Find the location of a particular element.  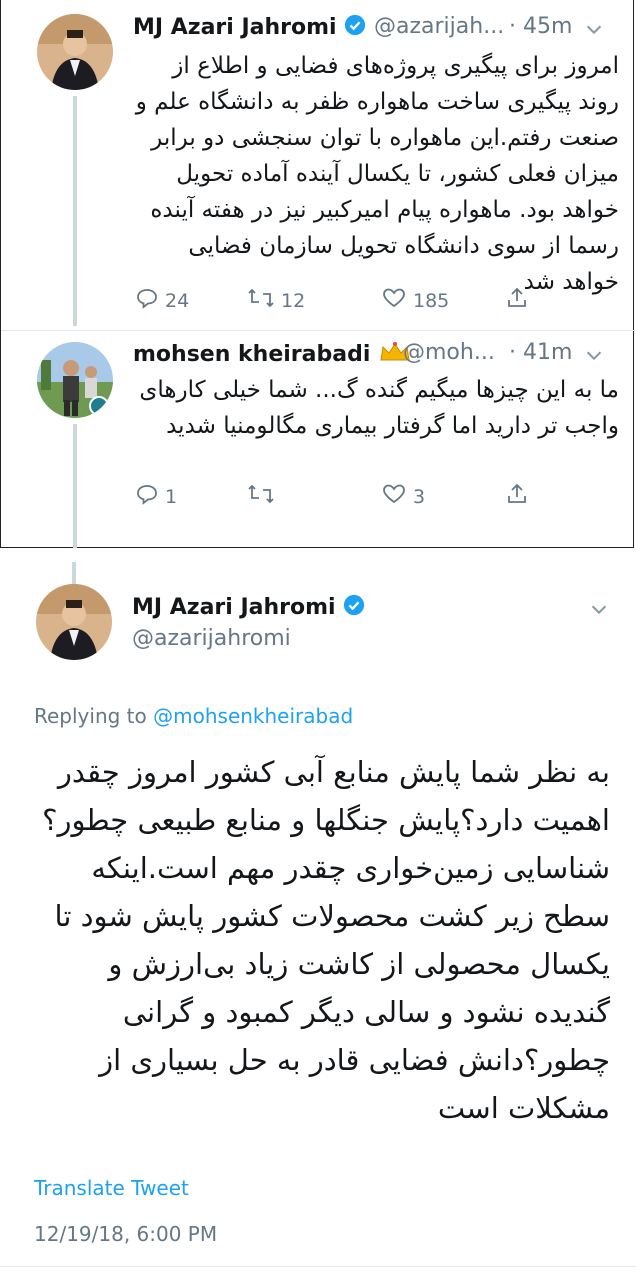

author-handle: @azarijahromi is located at coordinates (211, 638).